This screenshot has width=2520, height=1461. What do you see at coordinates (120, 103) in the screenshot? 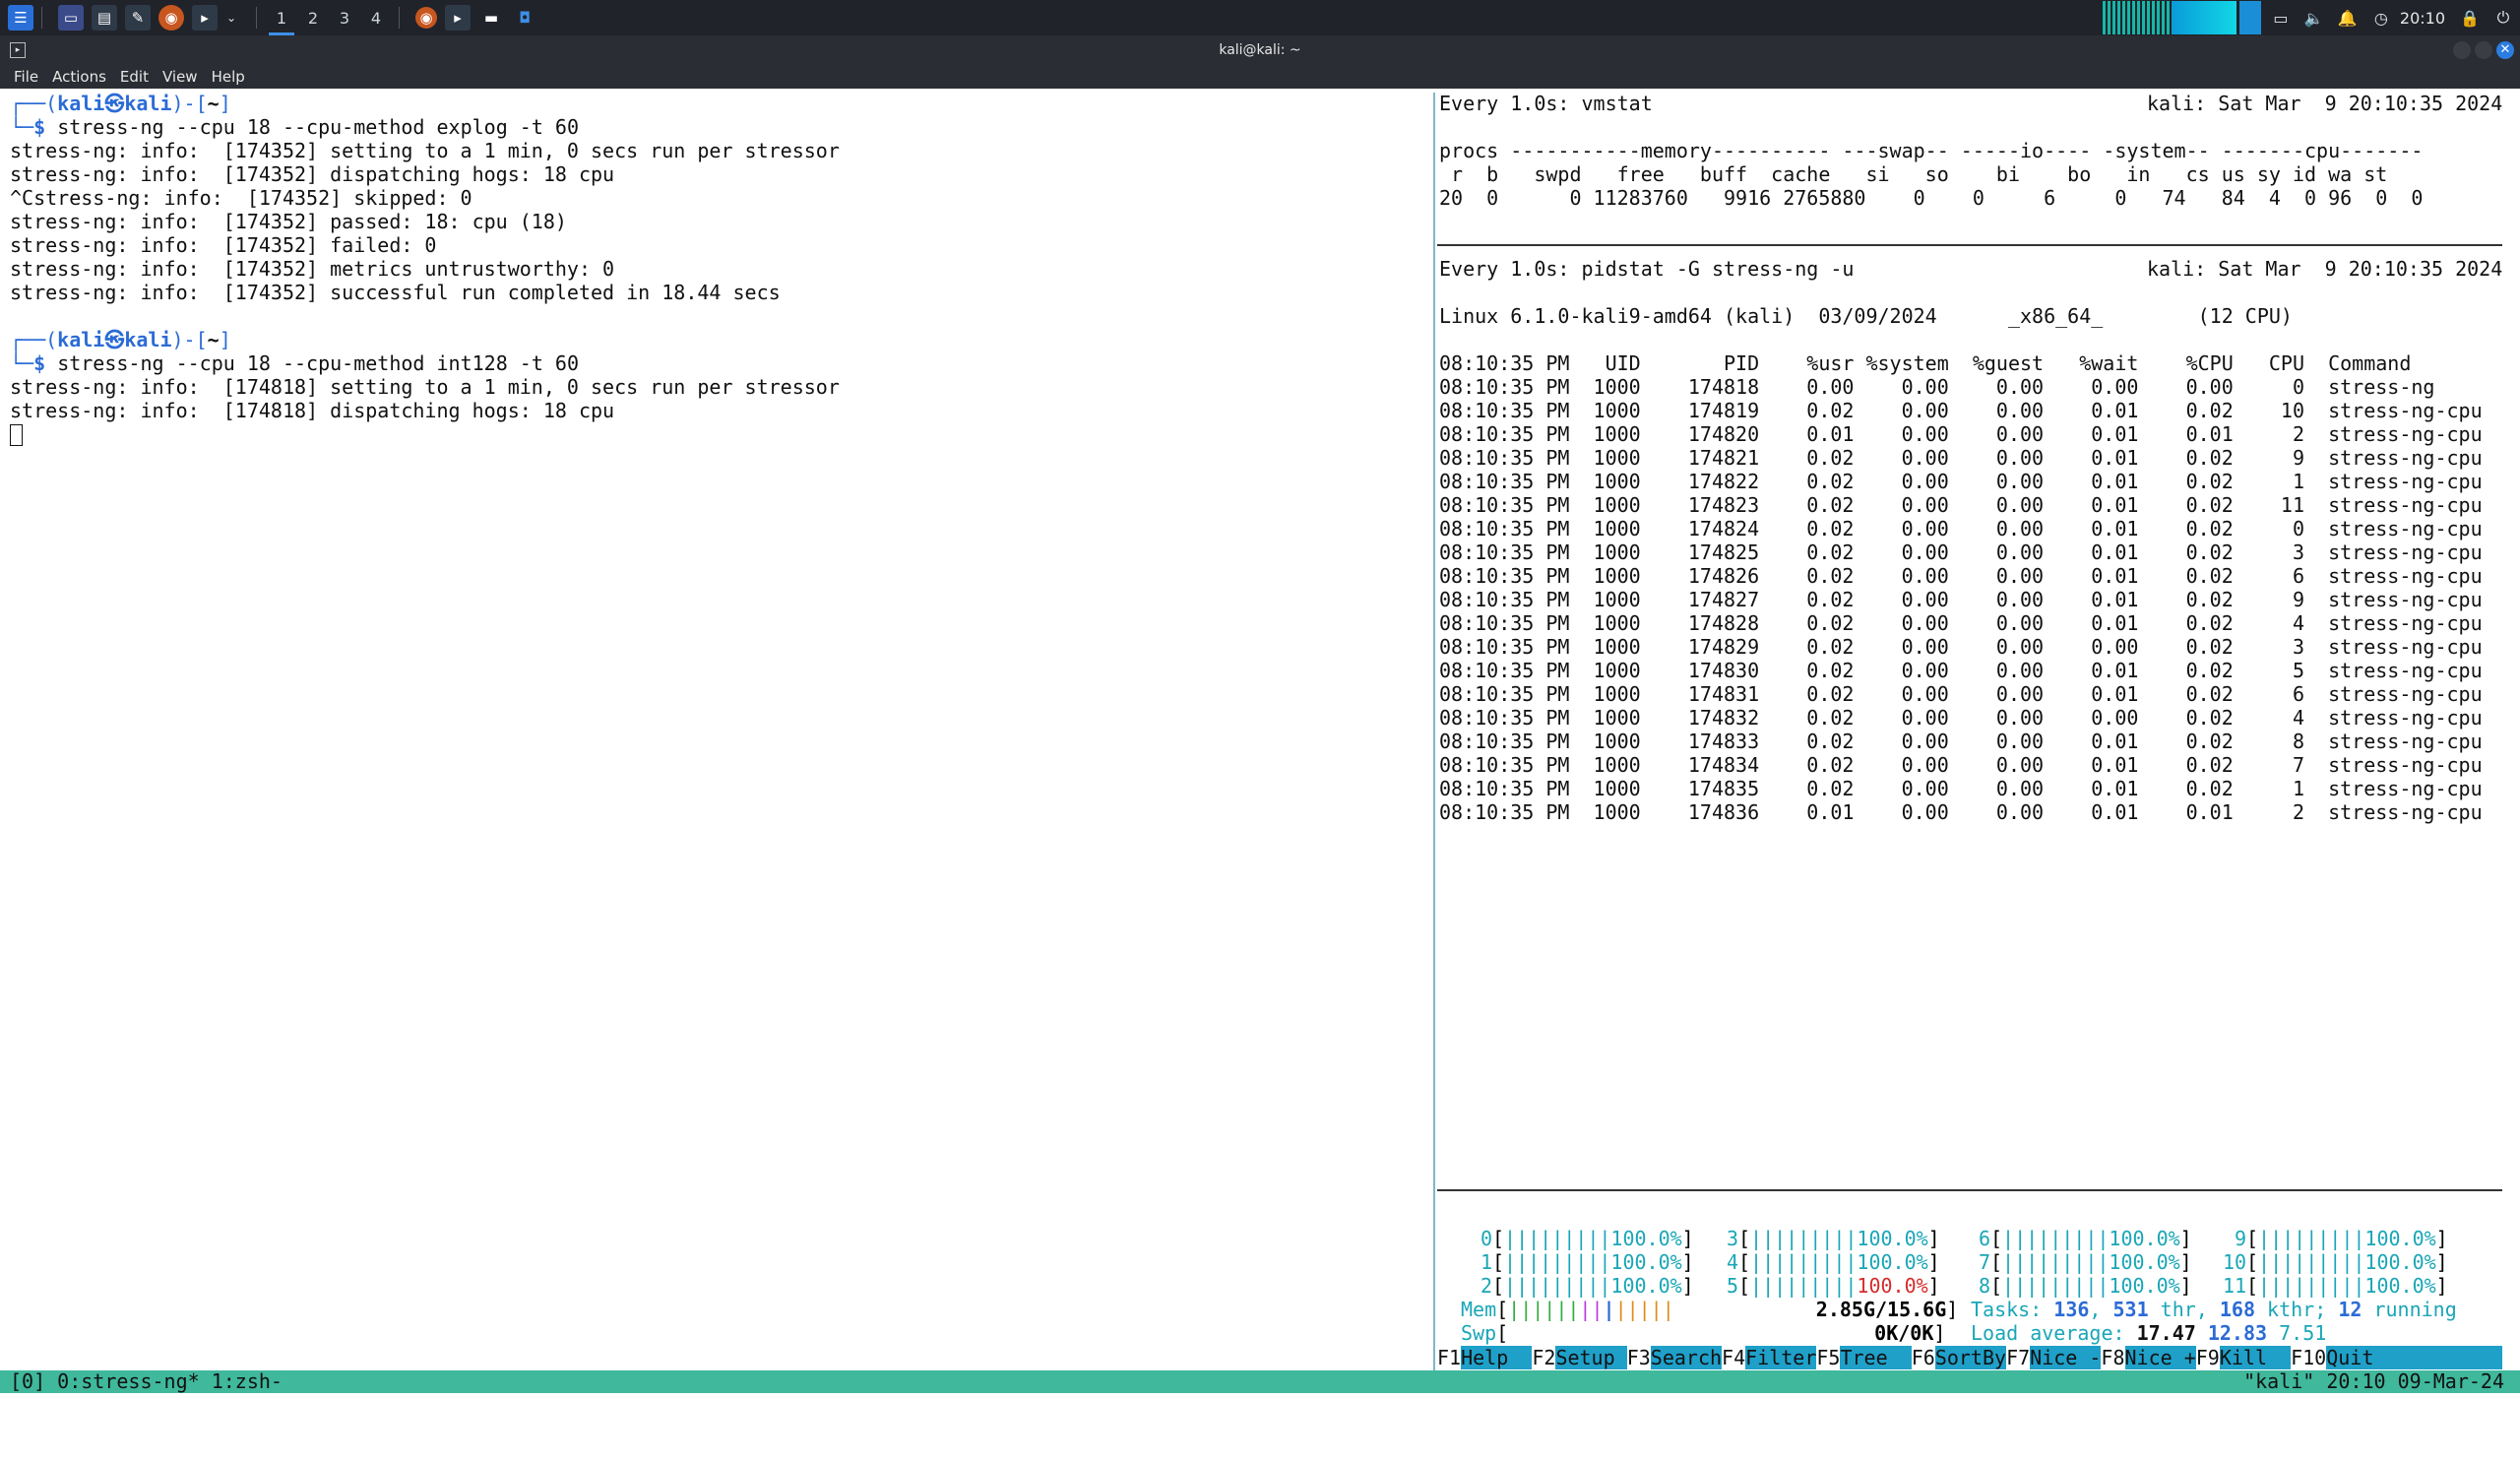
I see `prompt-line-1: ┌──(kali㉿kali)-[~]` at bounding box center [120, 103].